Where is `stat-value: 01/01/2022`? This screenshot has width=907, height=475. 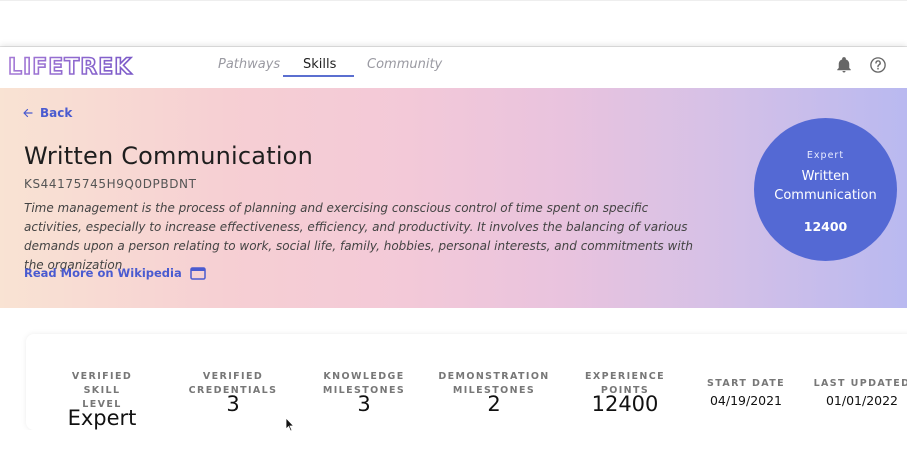 stat-value: 01/01/2022 is located at coordinates (862, 400).